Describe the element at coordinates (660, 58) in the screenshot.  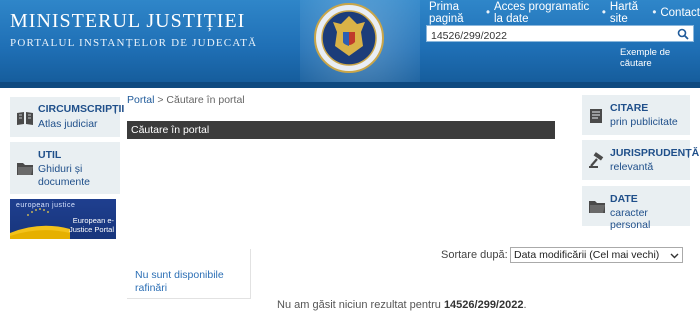
I see `search-examples-link: Exemple de căutare` at that location.